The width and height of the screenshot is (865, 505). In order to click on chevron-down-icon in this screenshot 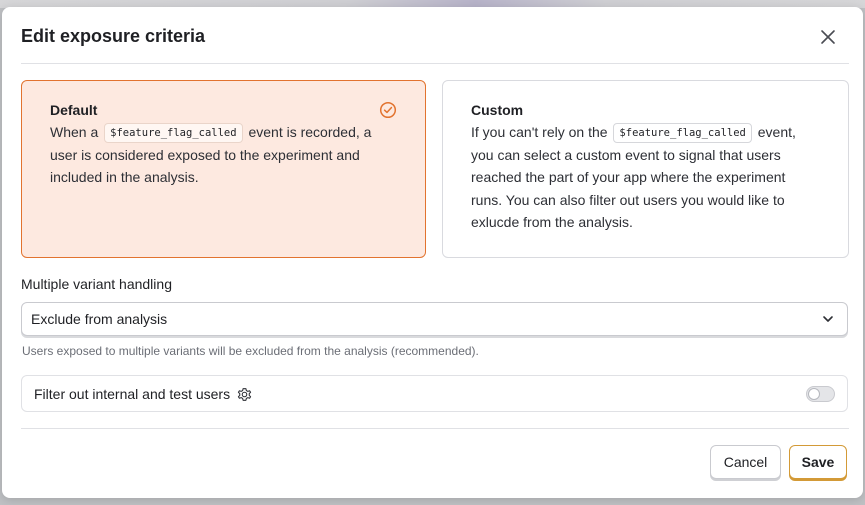, I will do `click(828, 319)`.